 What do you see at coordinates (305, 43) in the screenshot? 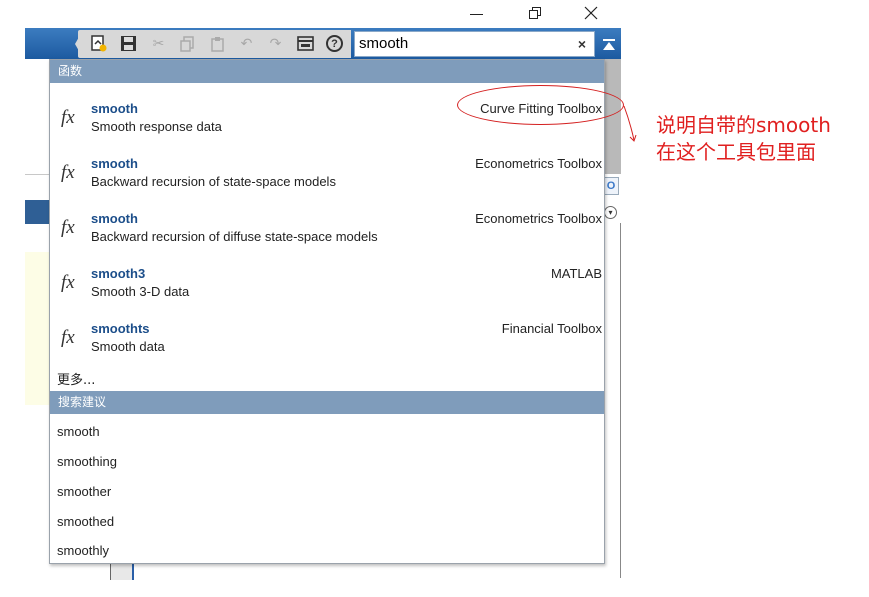
I see `switch-window-icon` at bounding box center [305, 43].